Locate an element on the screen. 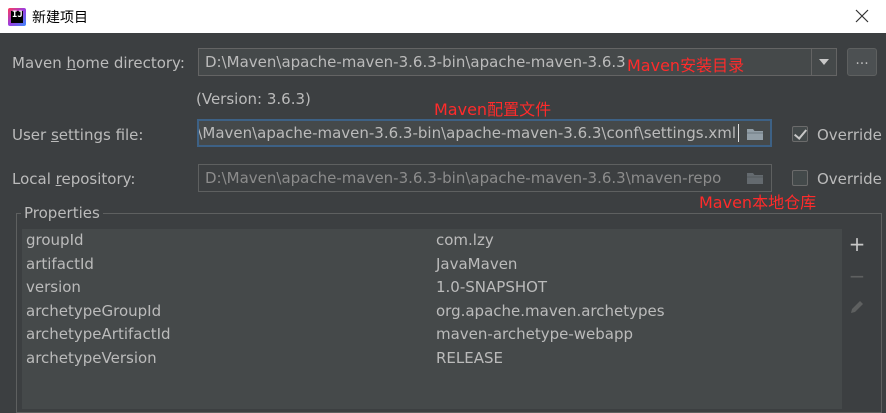 The height and width of the screenshot is (413, 886). edit-property-button is located at coordinates (857, 308).